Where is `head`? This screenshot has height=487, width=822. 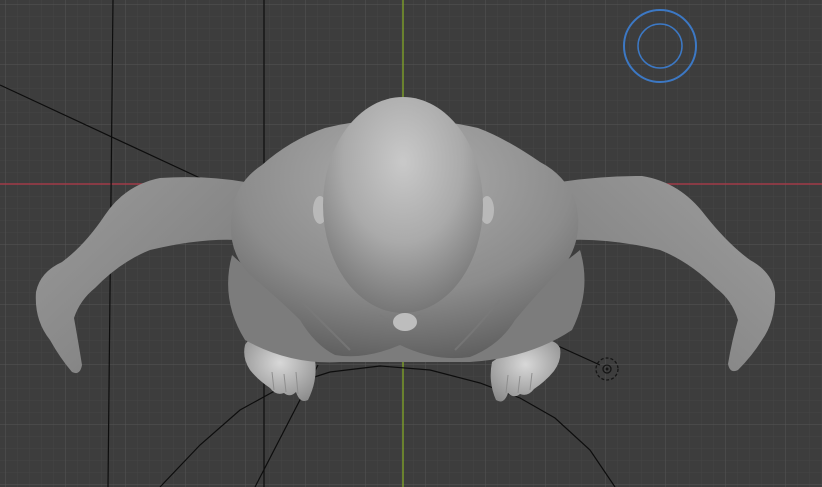
head is located at coordinates (403, 205).